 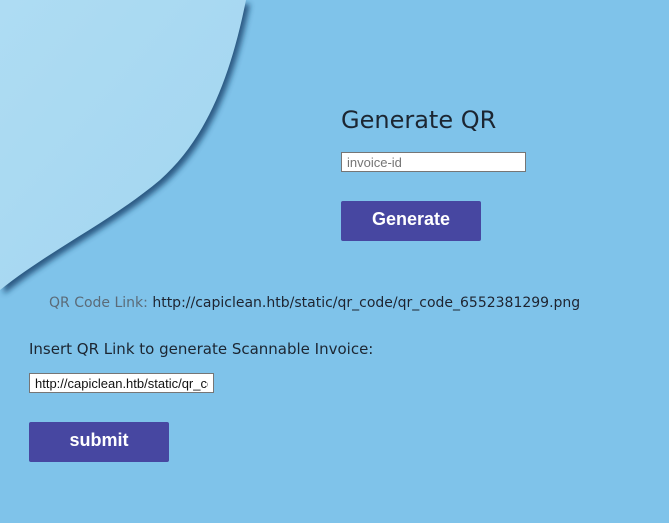 What do you see at coordinates (411, 221) in the screenshot?
I see `generate-button: Generate` at bounding box center [411, 221].